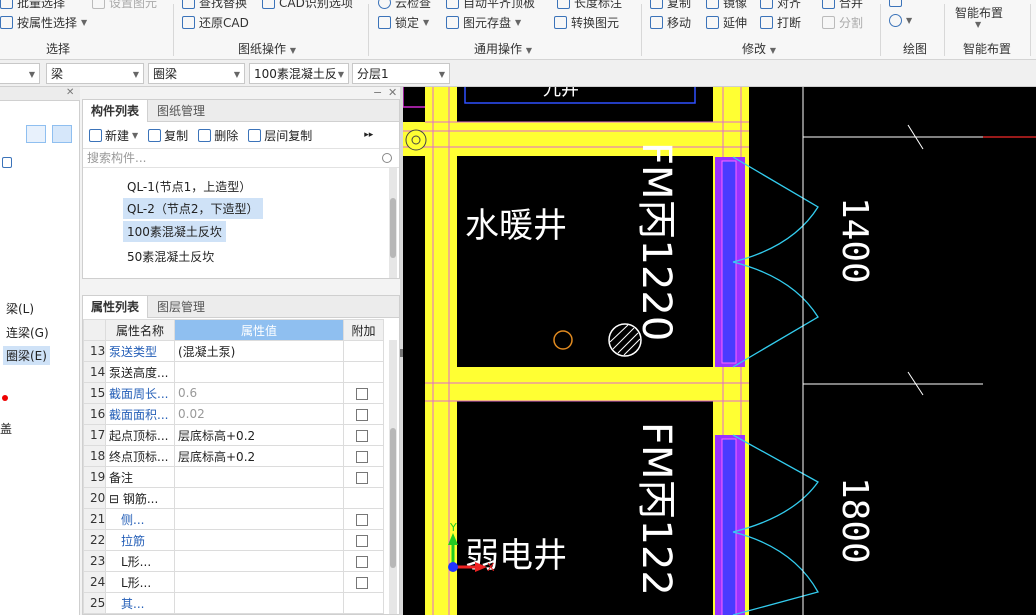 The width and height of the screenshot is (1036, 615). I want to click on list-item: QL-2（节点2，下造型）, so click(193, 208).